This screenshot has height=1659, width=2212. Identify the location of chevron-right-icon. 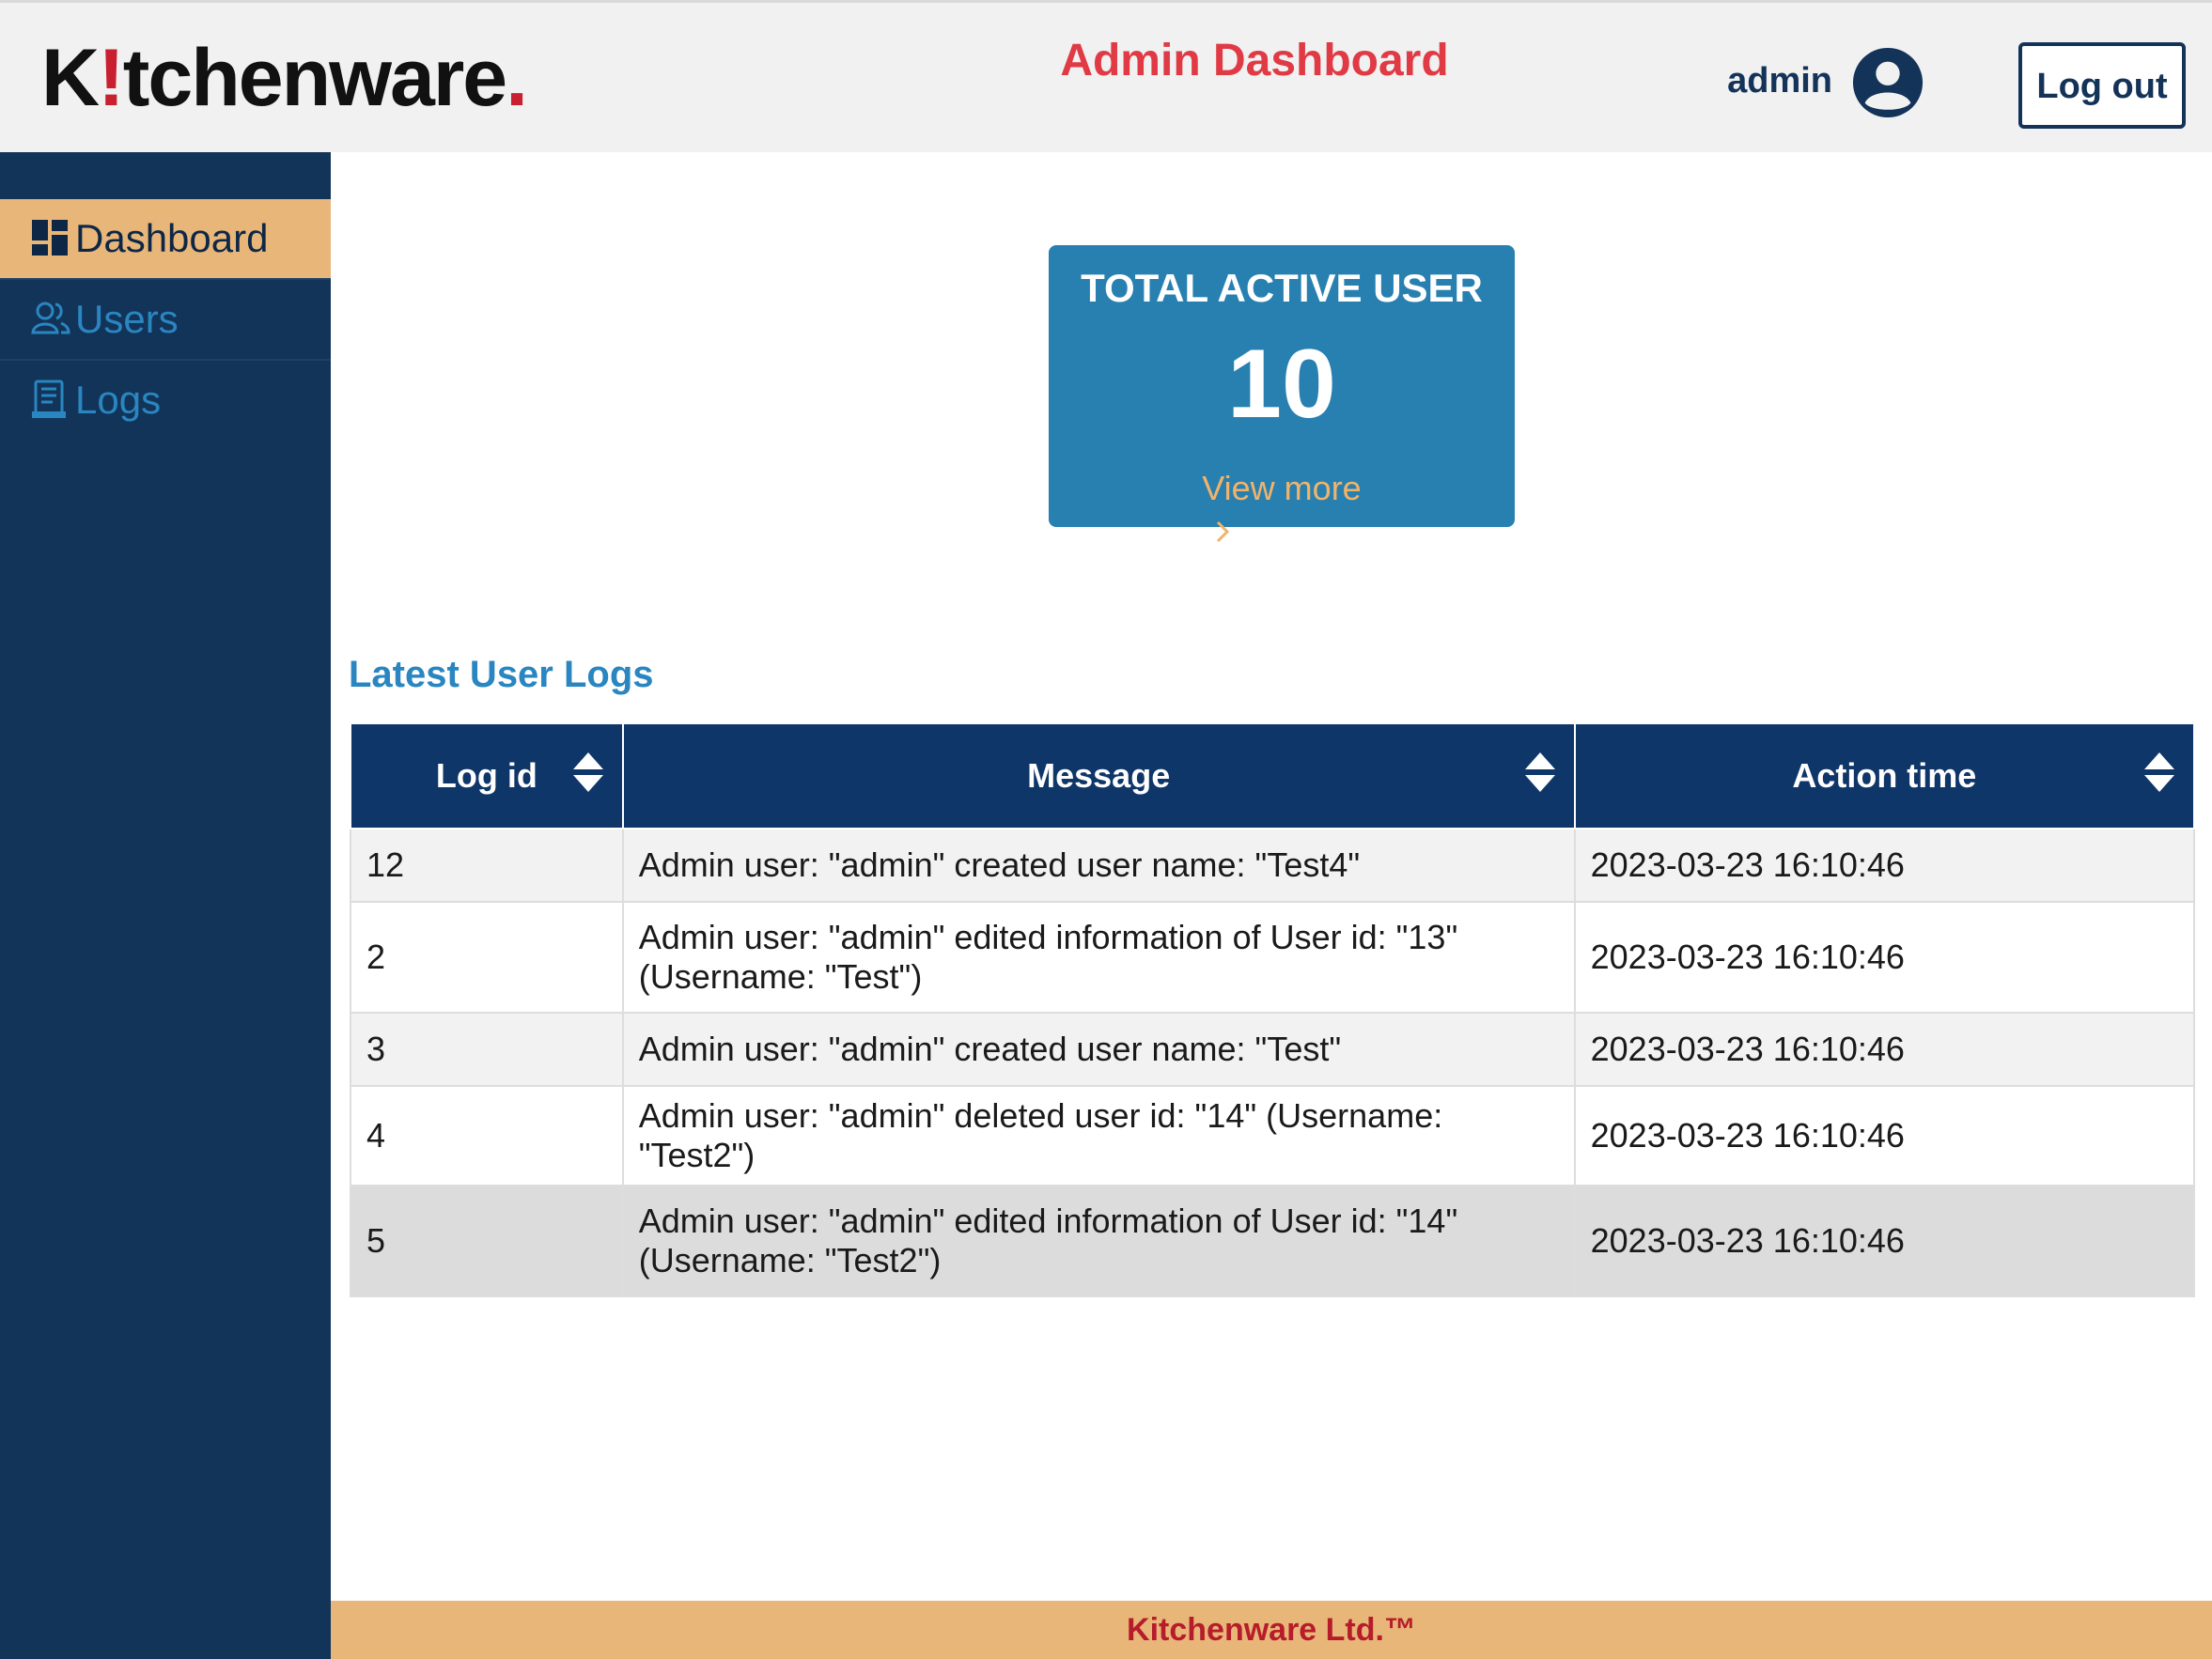
(1223, 532).